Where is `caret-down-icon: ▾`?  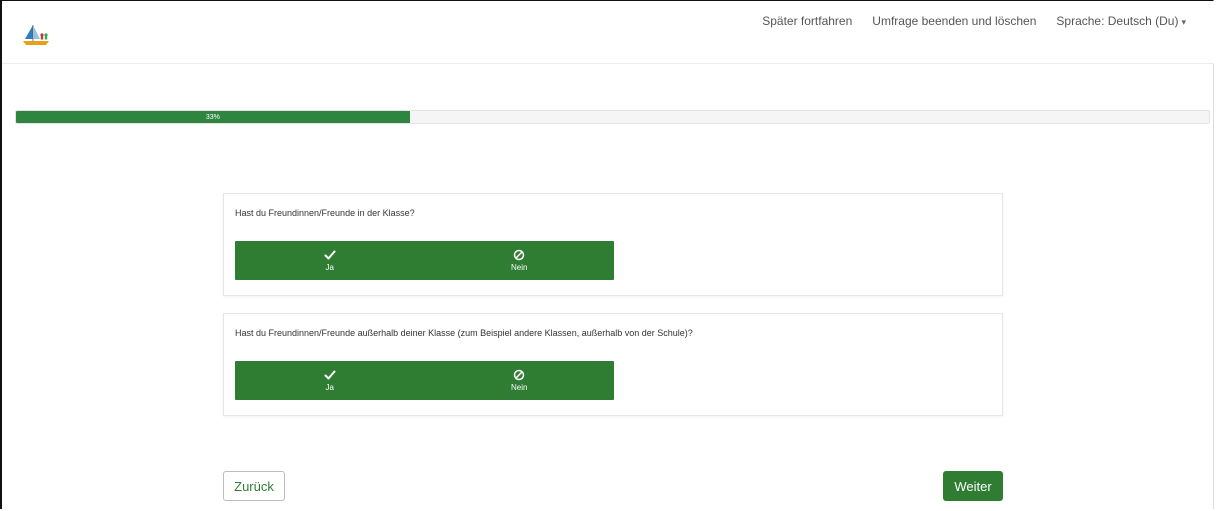 caret-down-icon: ▾ is located at coordinates (1183, 22).